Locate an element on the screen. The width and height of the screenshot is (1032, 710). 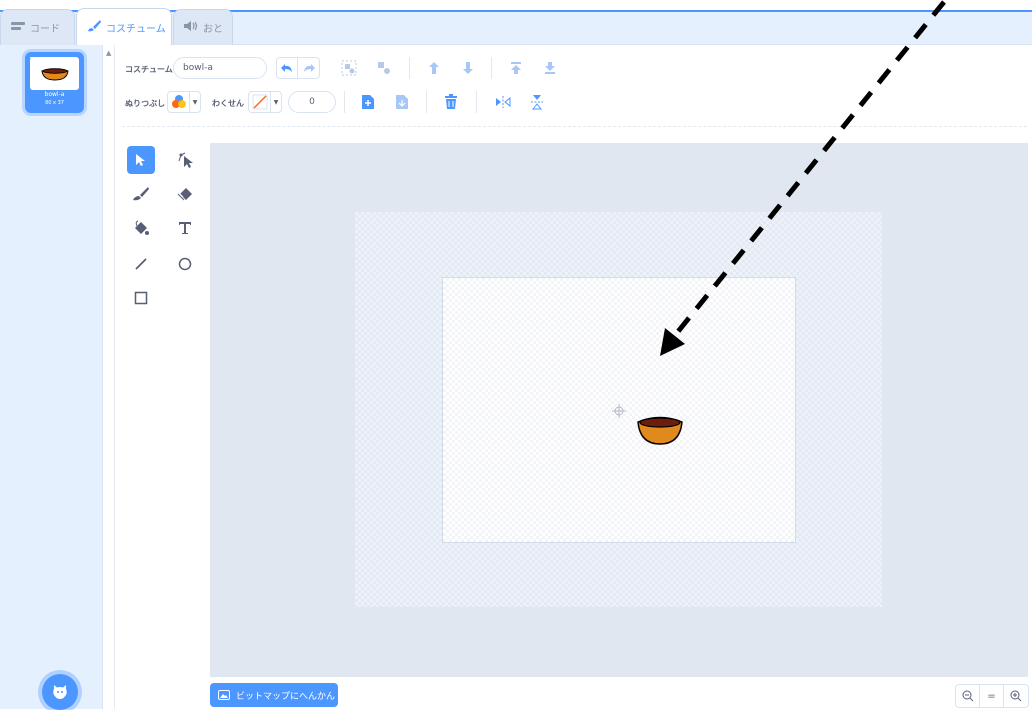
group-button is located at coordinates (349, 68).